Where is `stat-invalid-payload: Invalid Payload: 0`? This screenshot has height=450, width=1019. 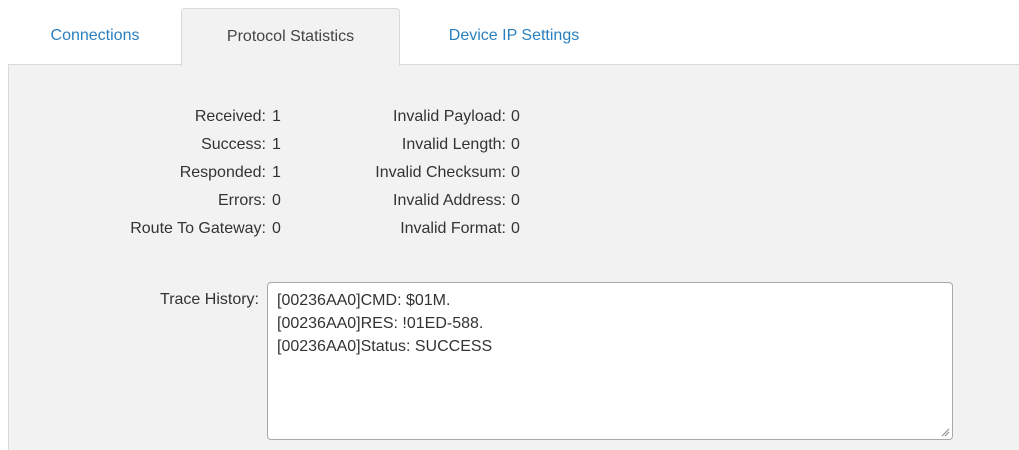
stat-invalid-payload: Invalid Payload: 0 is located at coordinates (429, 117).